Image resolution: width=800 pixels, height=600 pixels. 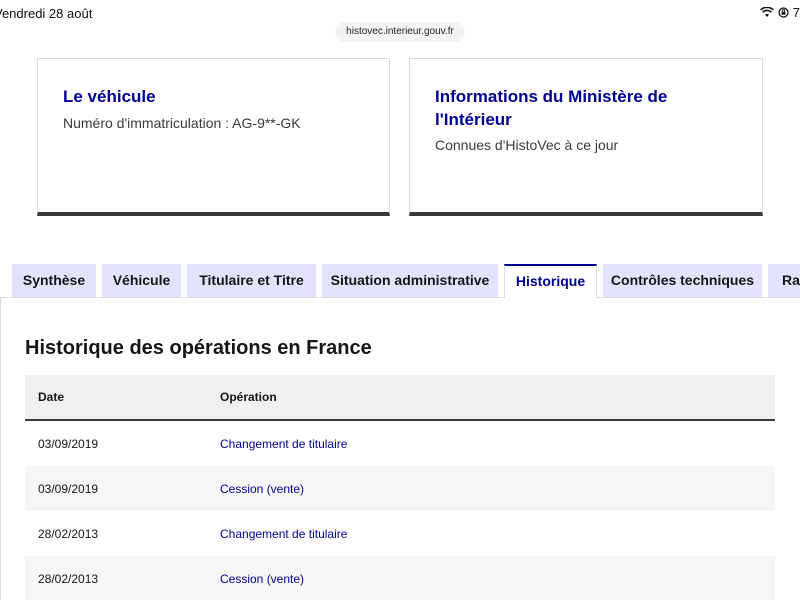 What do you see at coordinates (550, 281) in the screenshot?
I see `tab-historique: Historique` at bounding box center [550, 281].